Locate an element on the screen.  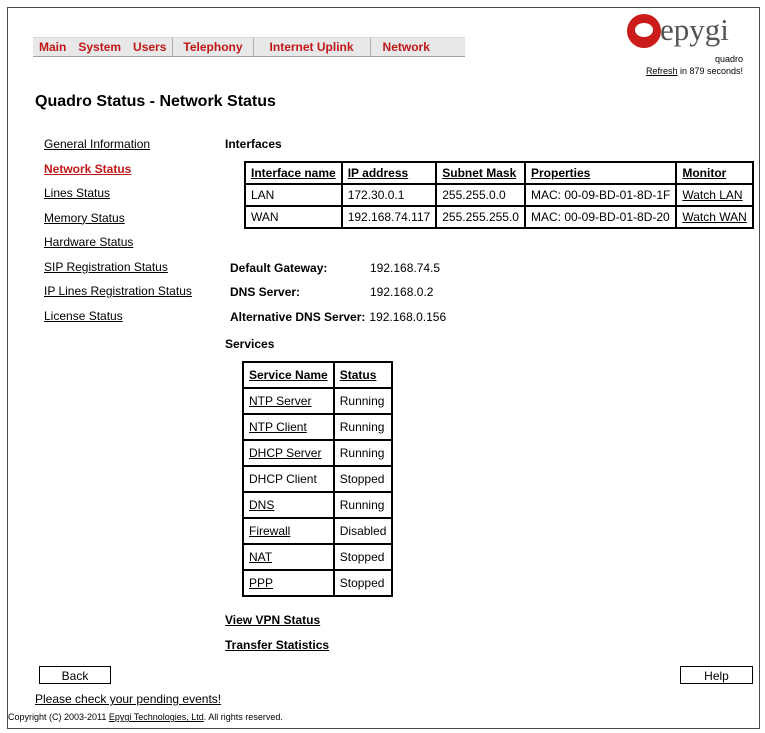
alt-dns-server-label: Alternative DNS Server: is located at coordinates (298, 317).